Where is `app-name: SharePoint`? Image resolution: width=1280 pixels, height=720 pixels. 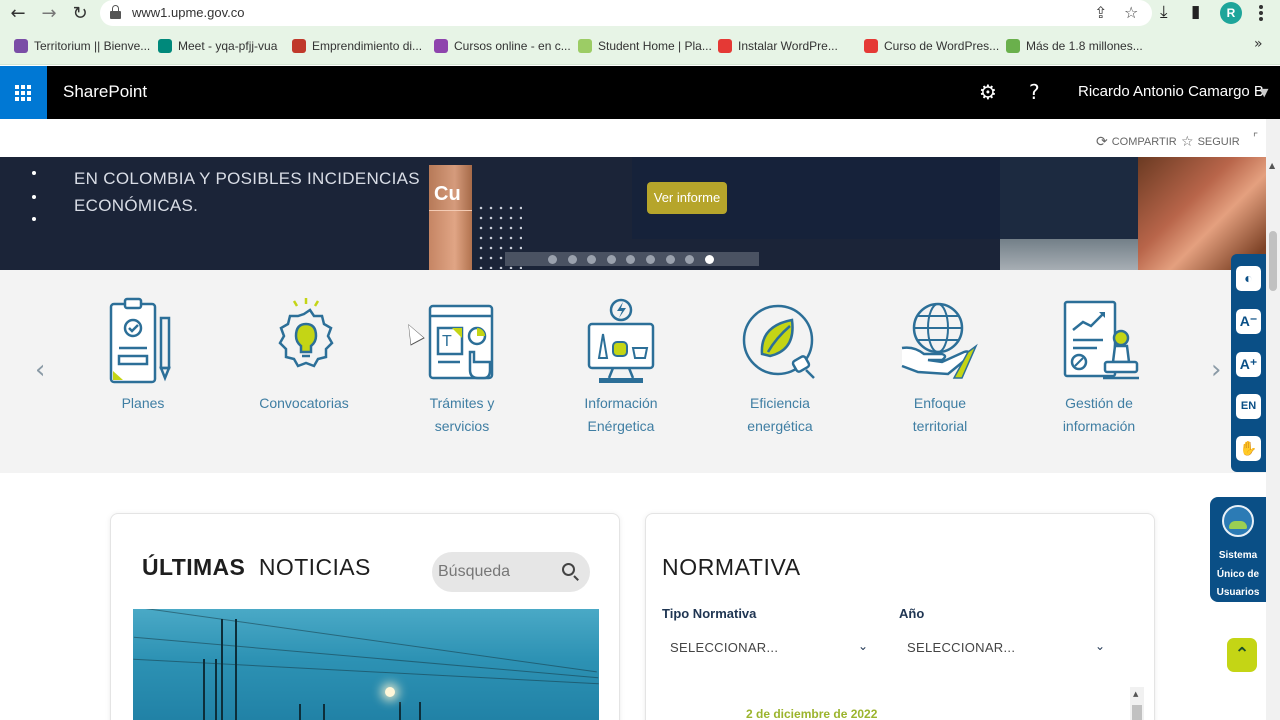 app-name: SharePoint is located at coordinates (105, 92).